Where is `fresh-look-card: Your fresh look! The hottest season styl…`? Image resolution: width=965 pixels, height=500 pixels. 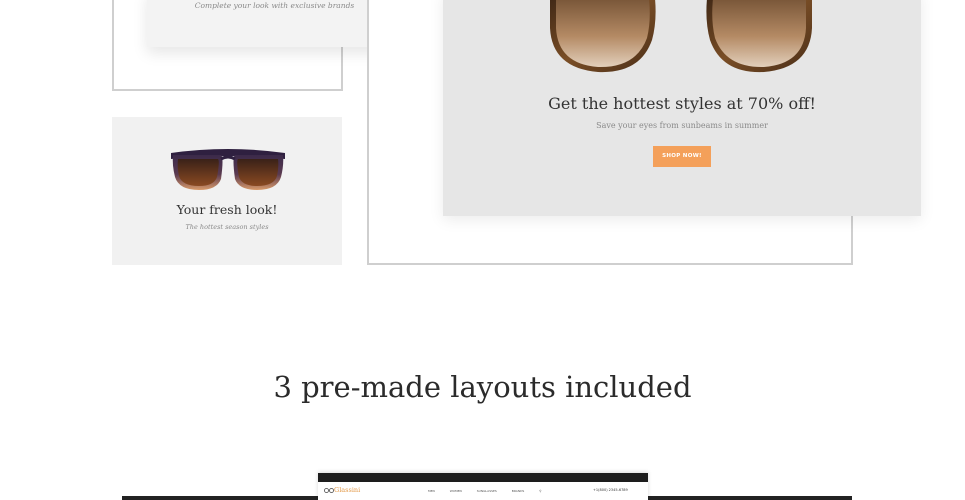 fresh-look-card: Your fresh look! The hottest season styl… is located at coordinates (227, 191).